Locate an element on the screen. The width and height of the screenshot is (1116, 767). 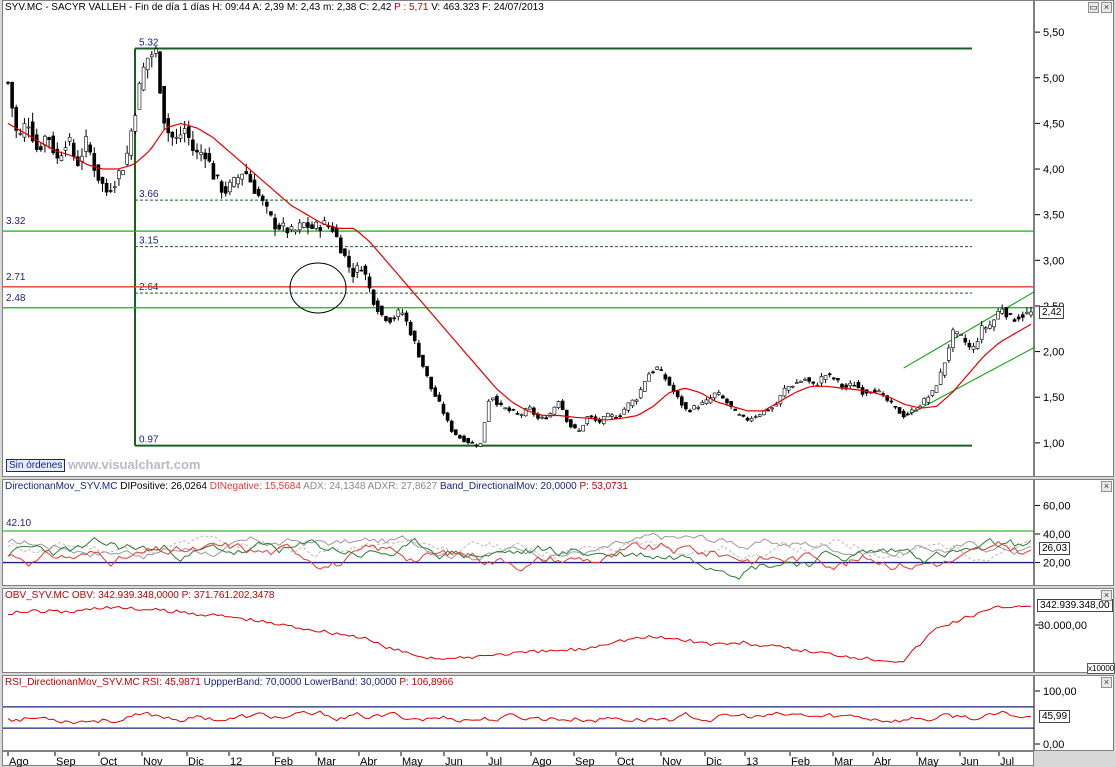
watermark: www.visualchart.com is located at coordinates (134, 464).